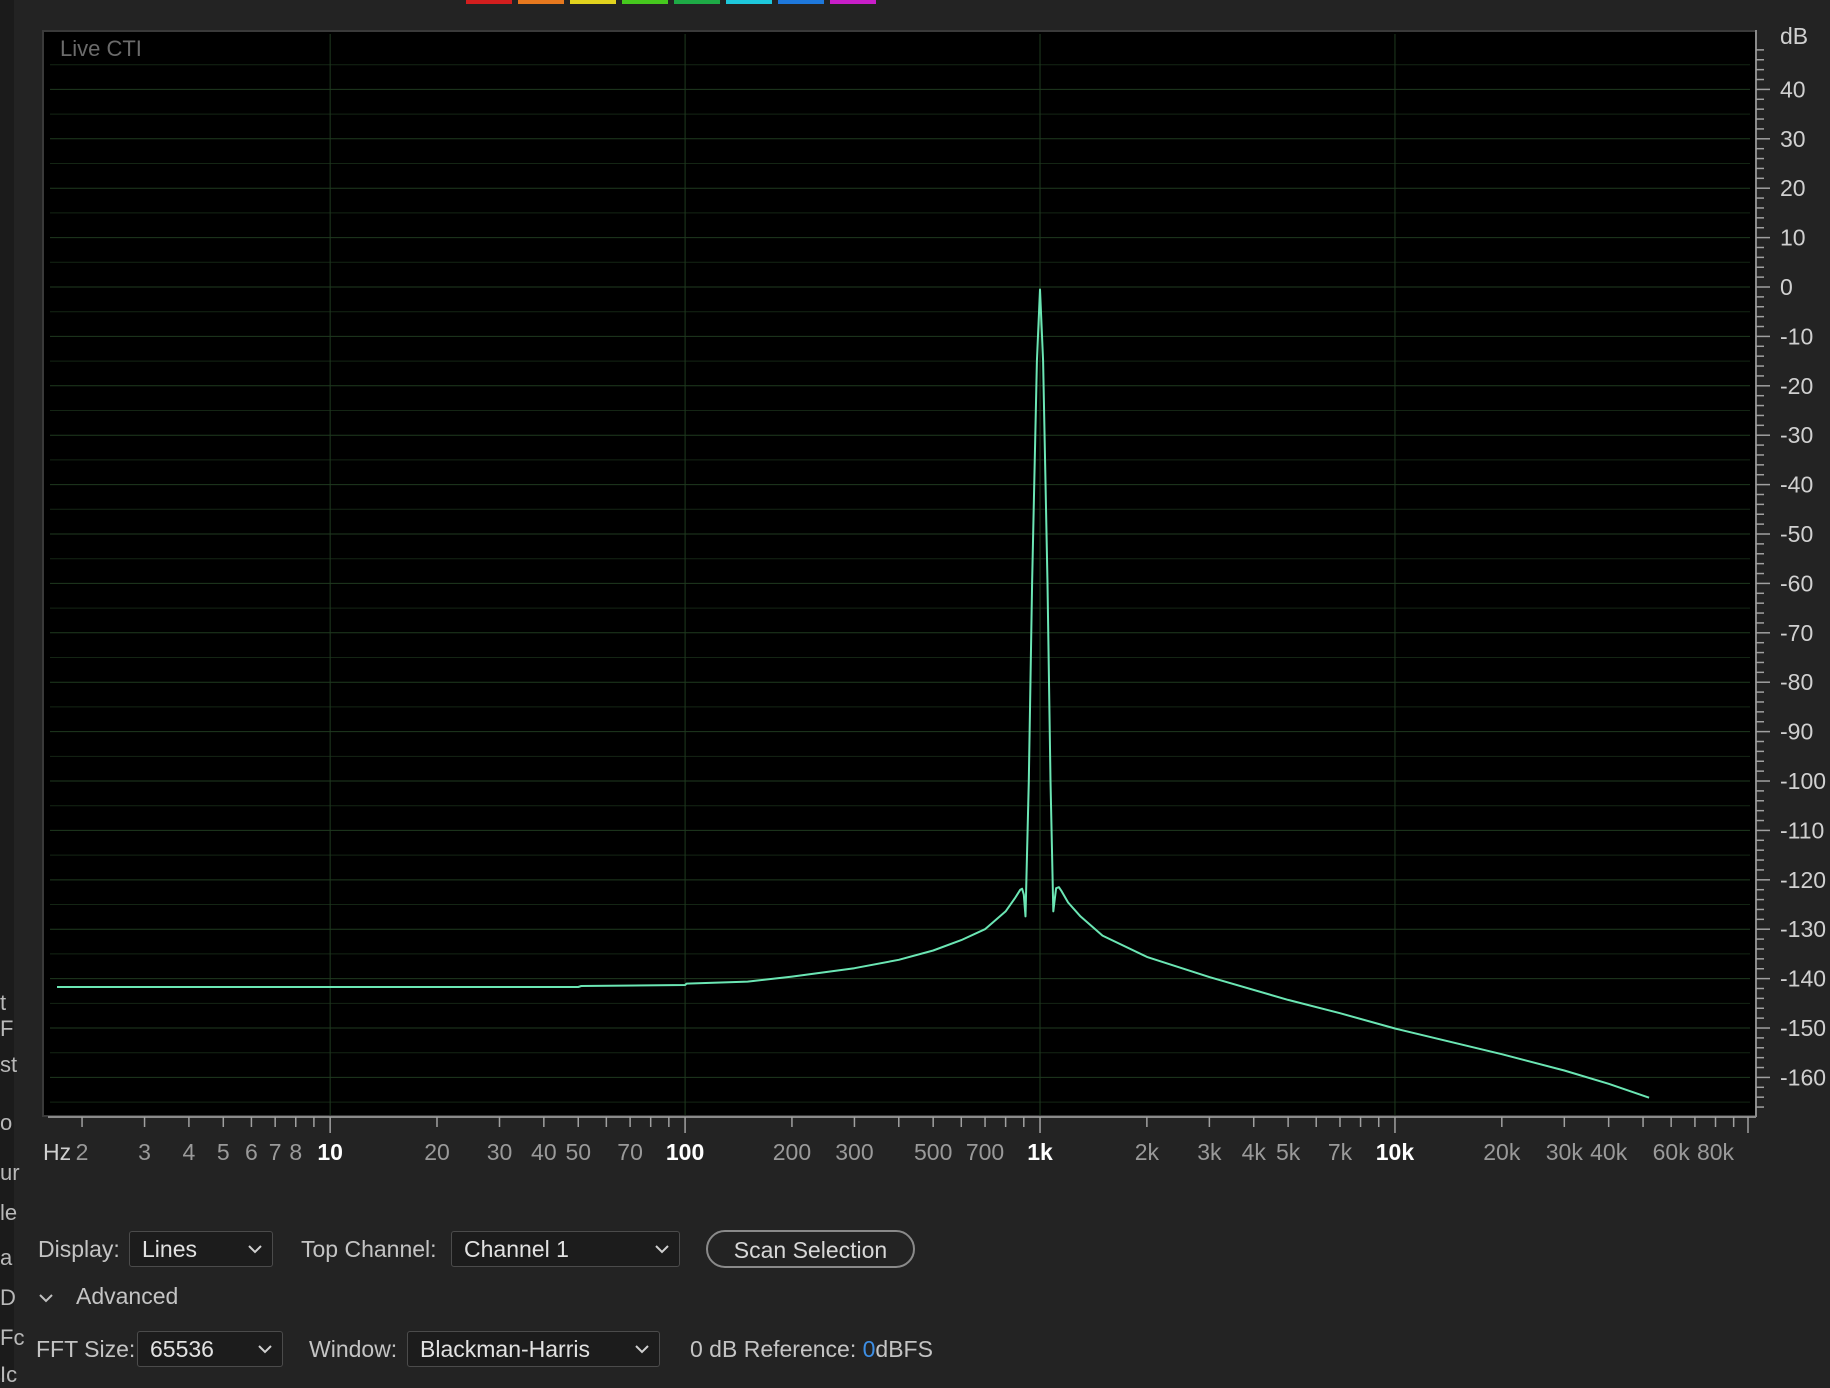  What do you see at coordinates (1793, 139) in the screenshot?
I see `y-tick-label: 30` at bounding box center [1793, 139].